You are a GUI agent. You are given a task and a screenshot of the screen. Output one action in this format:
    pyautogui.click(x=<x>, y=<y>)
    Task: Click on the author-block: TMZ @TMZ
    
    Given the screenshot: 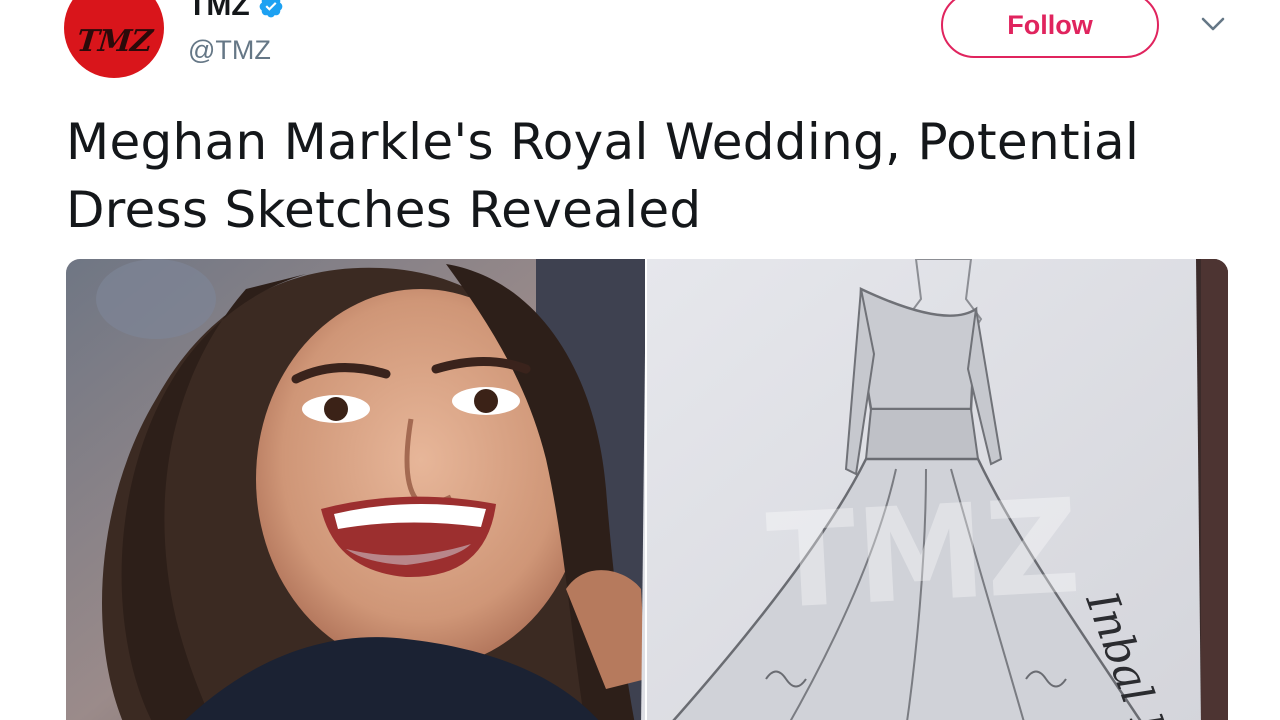 What is the action you would take?
    pyautogui.click(x=236, y=33)
    